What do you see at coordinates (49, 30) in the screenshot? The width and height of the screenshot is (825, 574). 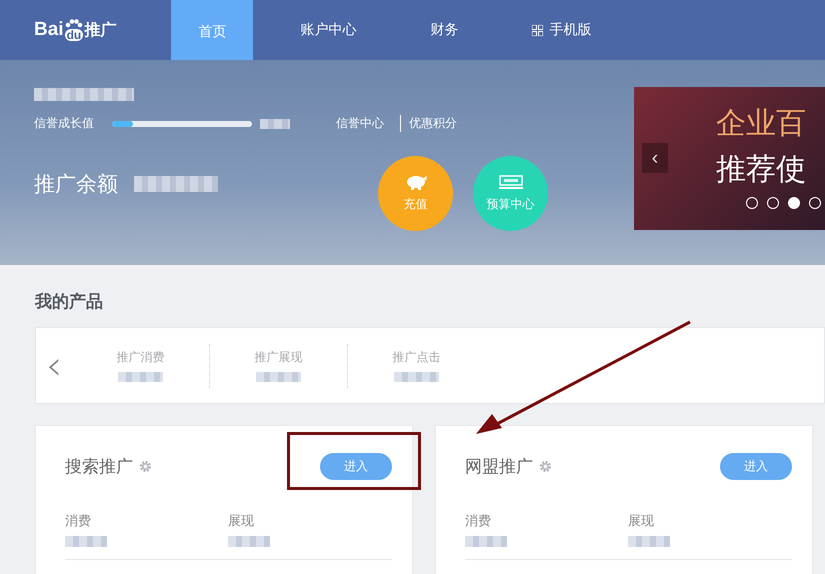 I see `logo-text: Bai` at bounding box center [49, 30].